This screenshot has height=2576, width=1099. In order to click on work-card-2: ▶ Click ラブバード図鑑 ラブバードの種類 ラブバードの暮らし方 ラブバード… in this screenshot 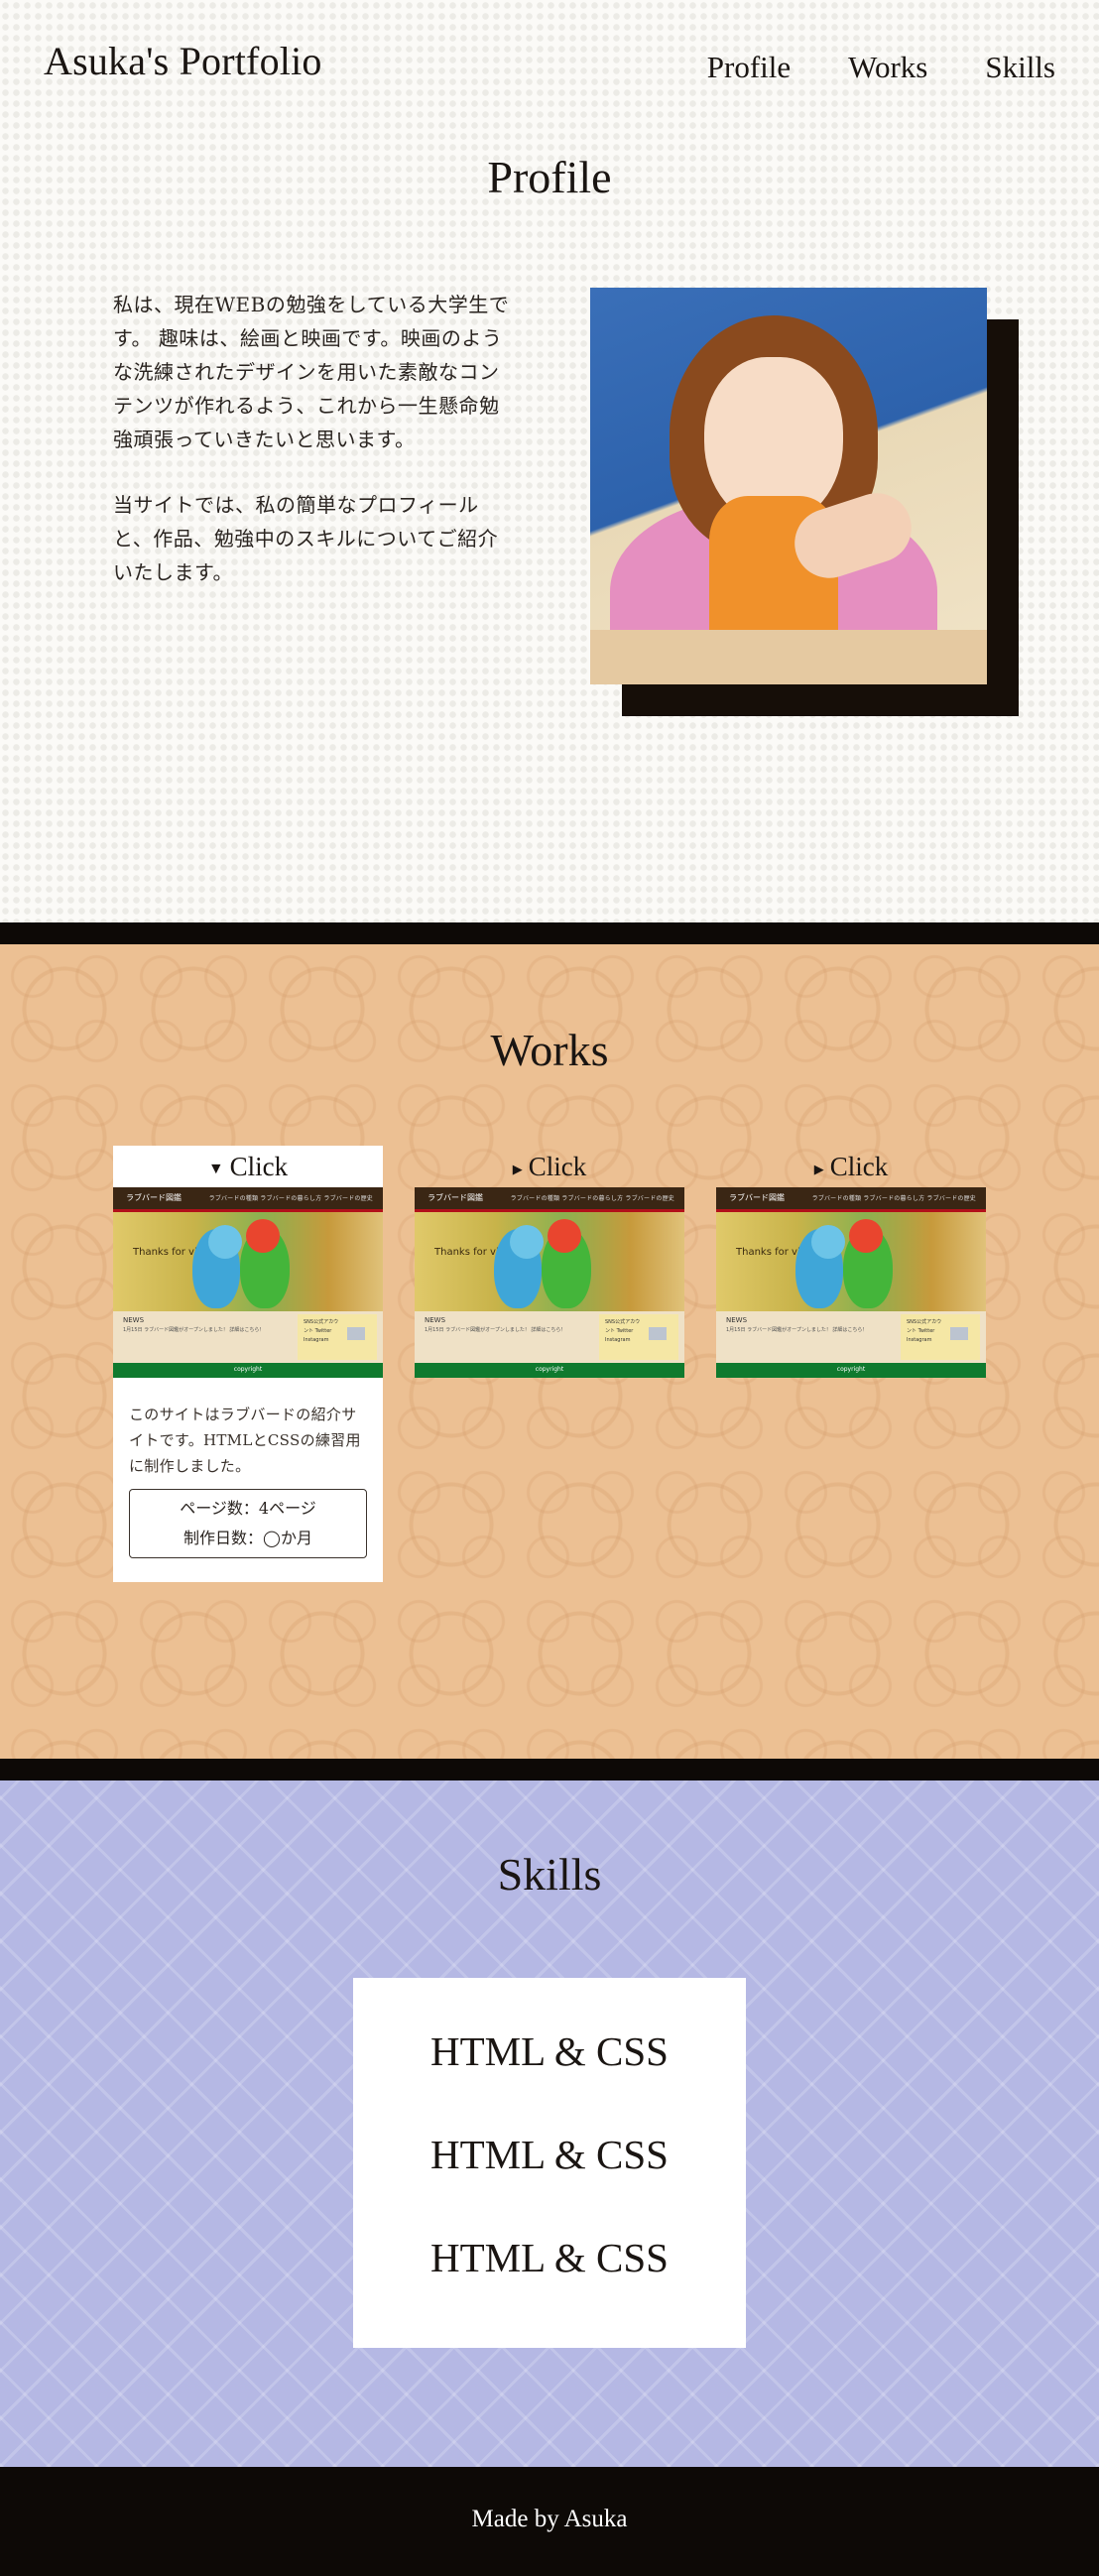, I will do `click(549, 1262)`.